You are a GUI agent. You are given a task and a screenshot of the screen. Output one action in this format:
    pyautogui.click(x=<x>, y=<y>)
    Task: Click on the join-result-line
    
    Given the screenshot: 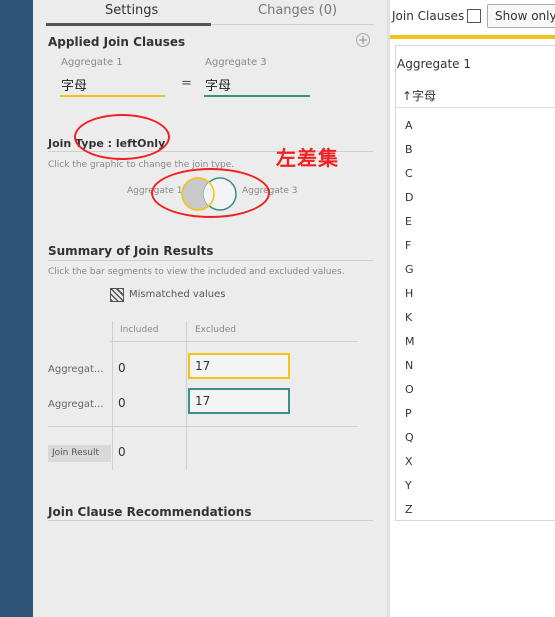 What is the action you would take?
    pyautogui.click(x=202, y=426)
    